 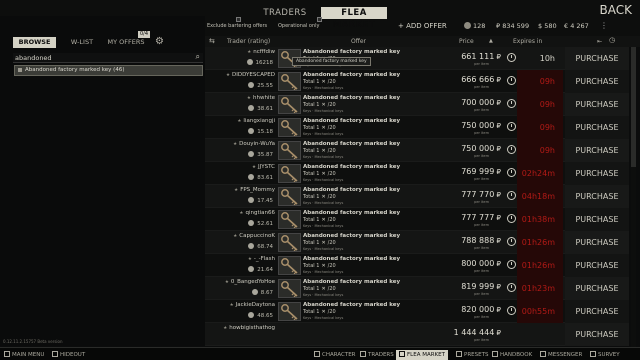 I want to click on trader-name: DIDDYESCAPED, so click(x=250, y=75).